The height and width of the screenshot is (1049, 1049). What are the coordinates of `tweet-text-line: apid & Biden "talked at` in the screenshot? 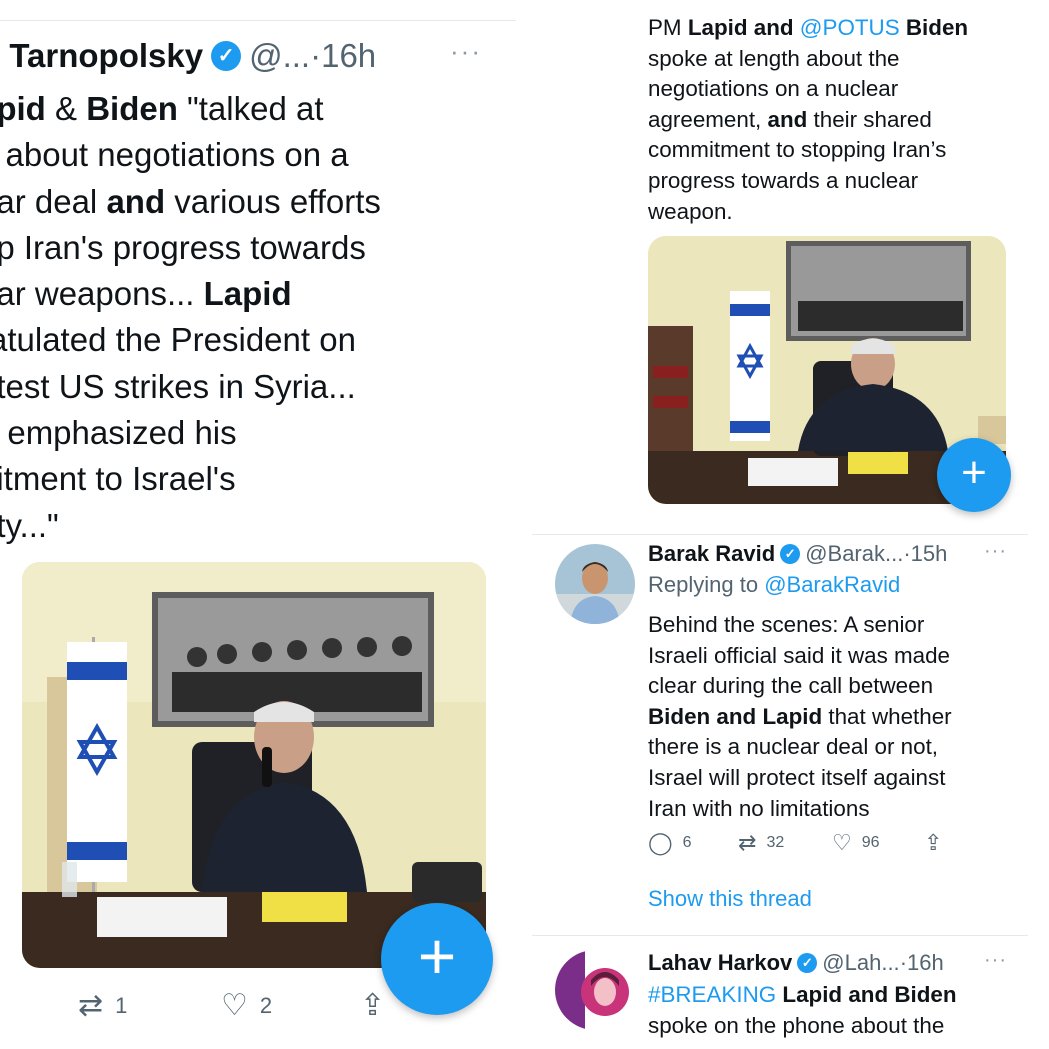 It's located at (249, 109).